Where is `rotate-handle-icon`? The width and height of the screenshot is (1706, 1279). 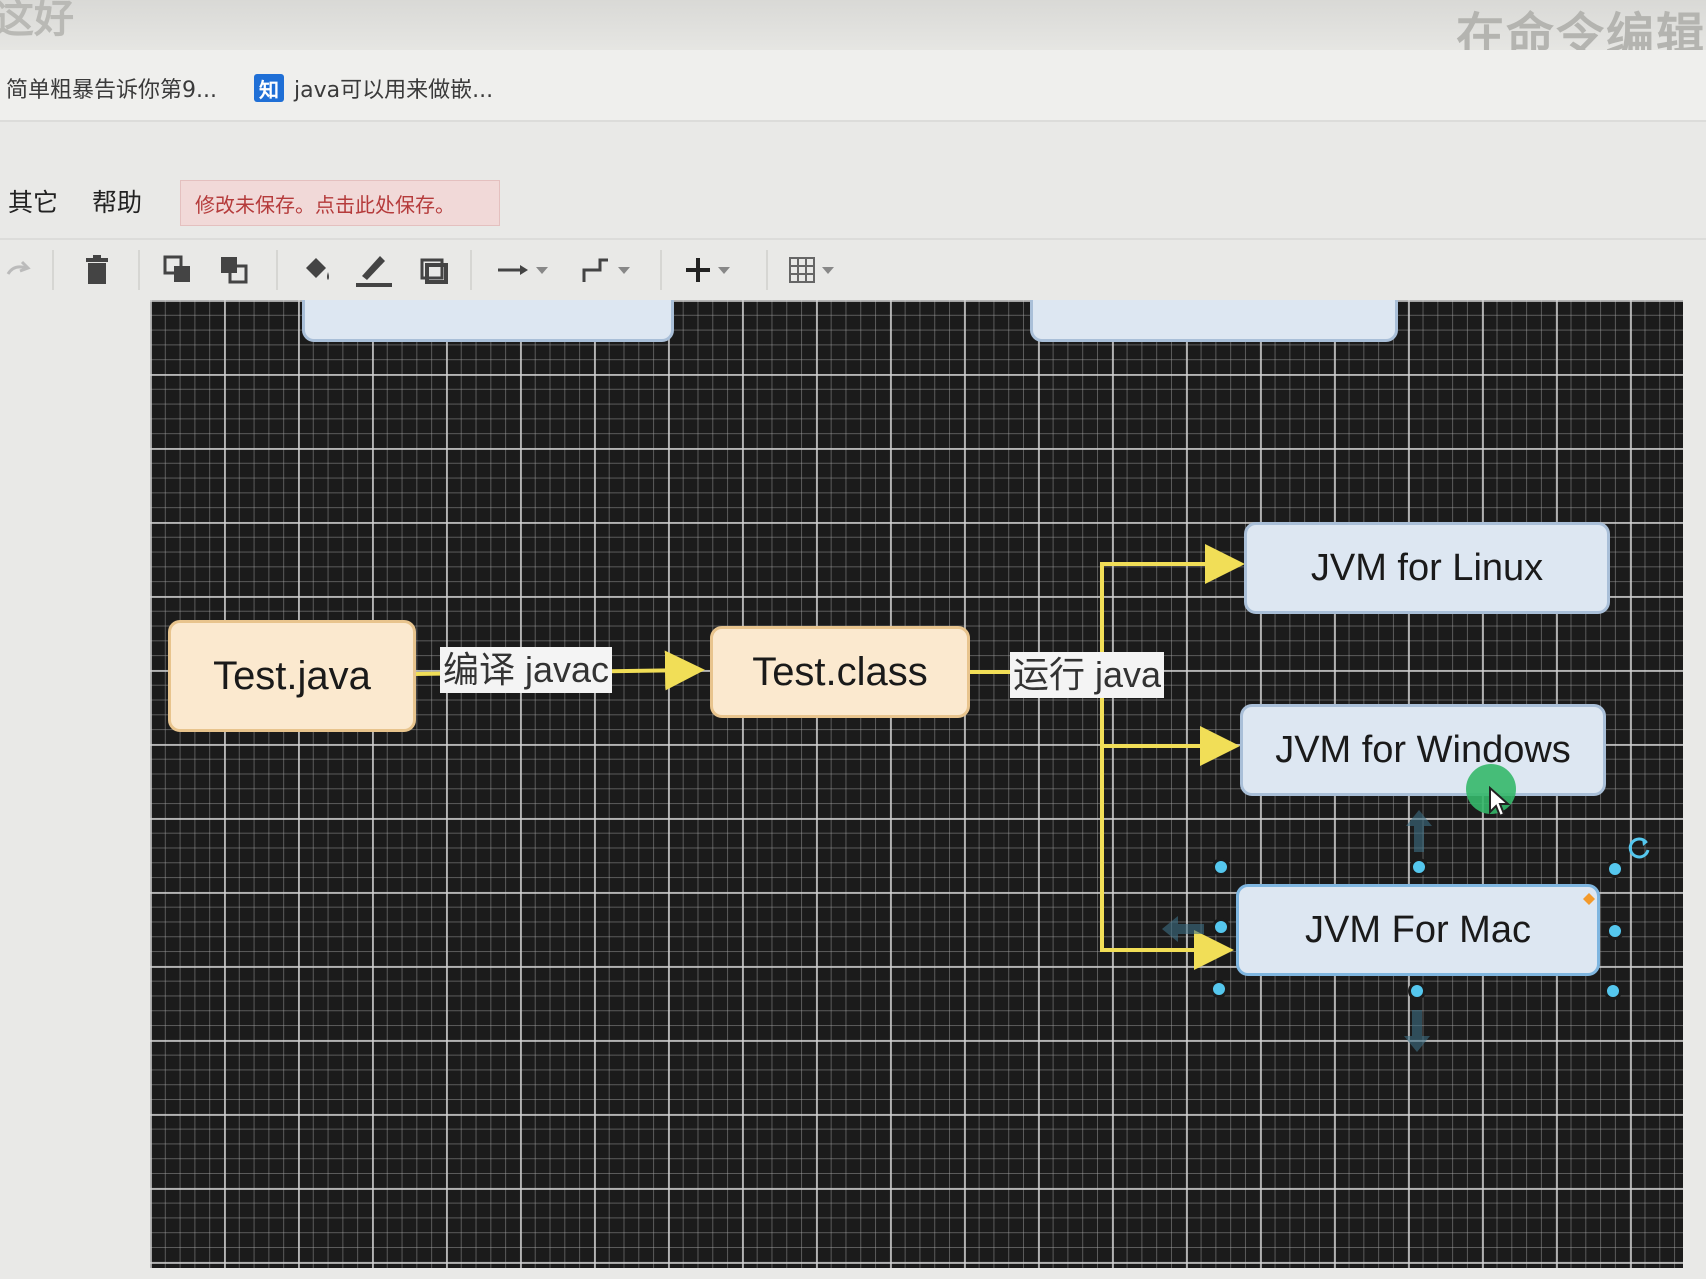
rotate-handle-icon is located at coordinates (1640, 848).